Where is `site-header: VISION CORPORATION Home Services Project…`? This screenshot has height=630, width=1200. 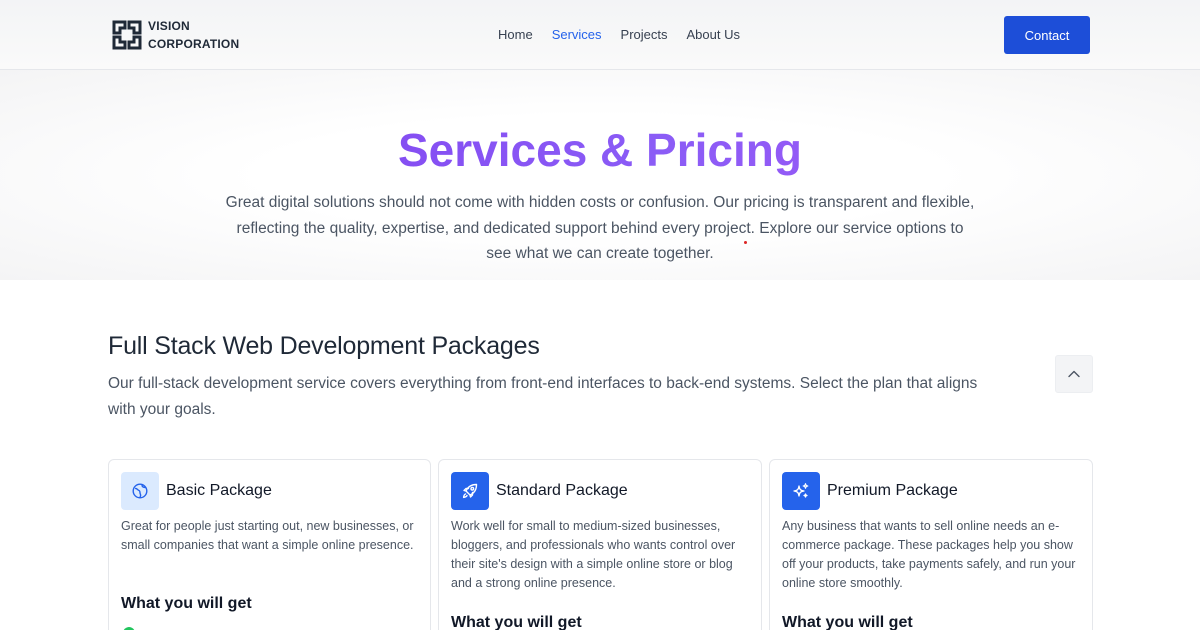
site-header: VISION CORPORATION Home Services Project… is located at coordinates (600, 35).